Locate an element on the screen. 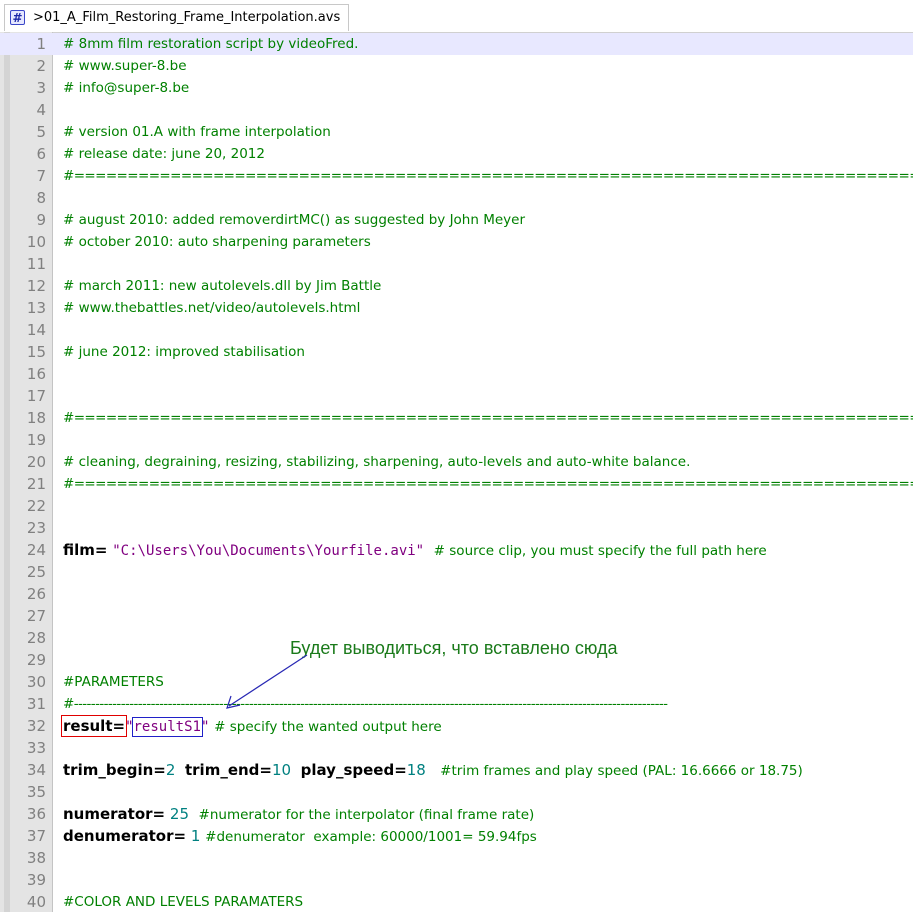  line-number: 14 is located at coordinates (36, 330).